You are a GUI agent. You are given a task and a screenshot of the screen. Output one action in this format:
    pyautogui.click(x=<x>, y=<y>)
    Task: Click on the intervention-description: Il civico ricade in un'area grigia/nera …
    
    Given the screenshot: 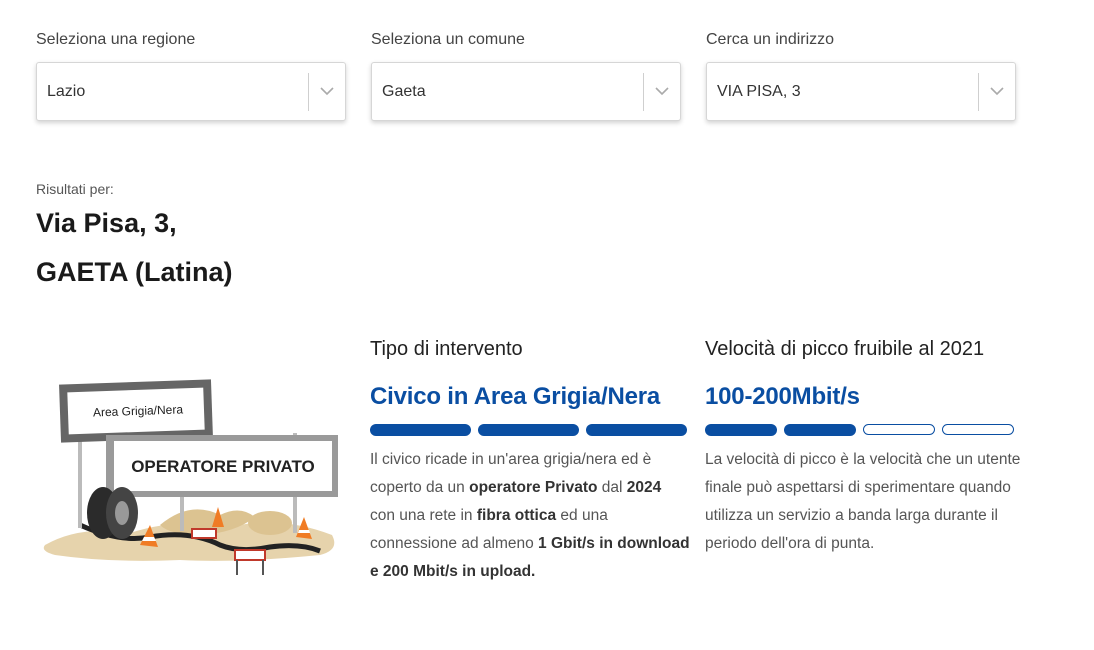 What is the action you would take?
    pyautogui.click(x=530, y=515)
    